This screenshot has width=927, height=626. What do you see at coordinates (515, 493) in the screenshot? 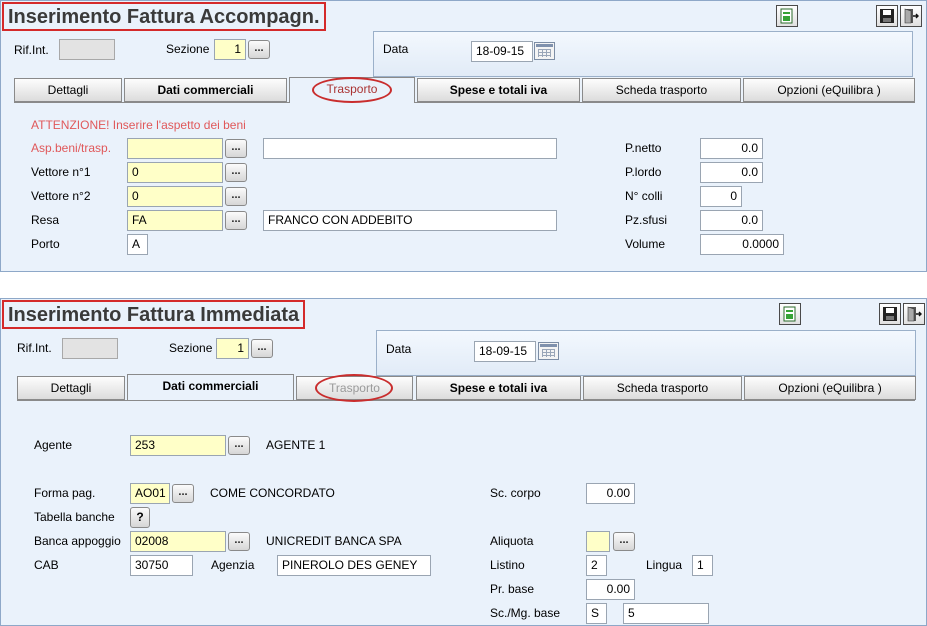
I see `sc-corpo-label: Sc. corpo` at bounding box center [515, 493].